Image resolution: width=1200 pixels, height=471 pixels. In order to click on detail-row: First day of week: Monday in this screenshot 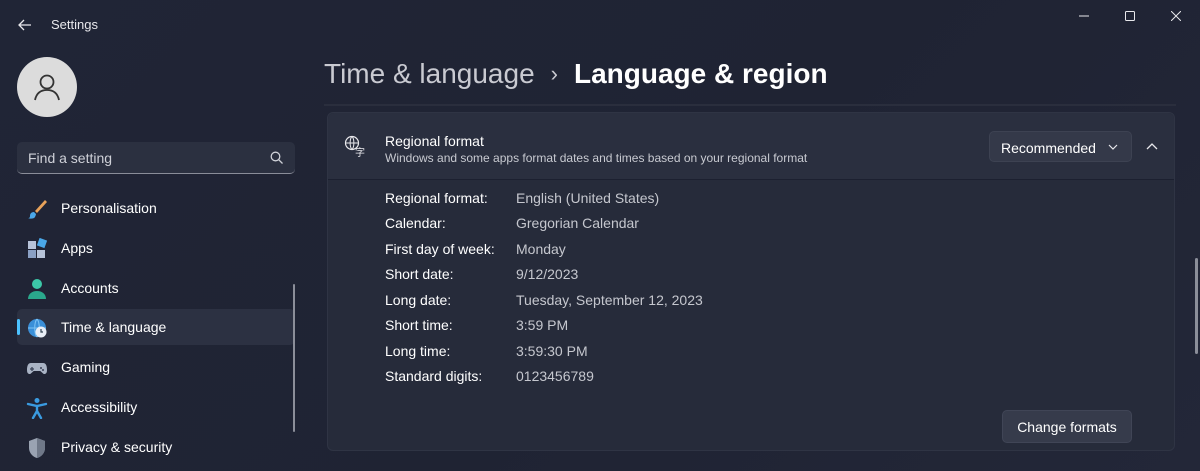, I will do `click(585, 251)`.